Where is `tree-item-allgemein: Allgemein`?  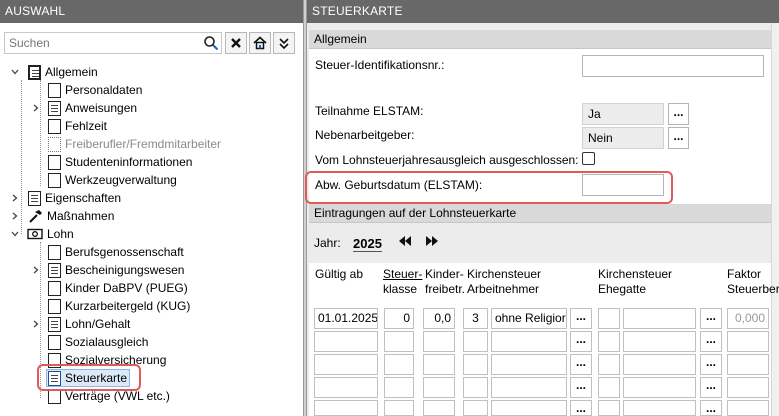 tree-item-allgemein: Allgemein is located at coordinates (54, 72).